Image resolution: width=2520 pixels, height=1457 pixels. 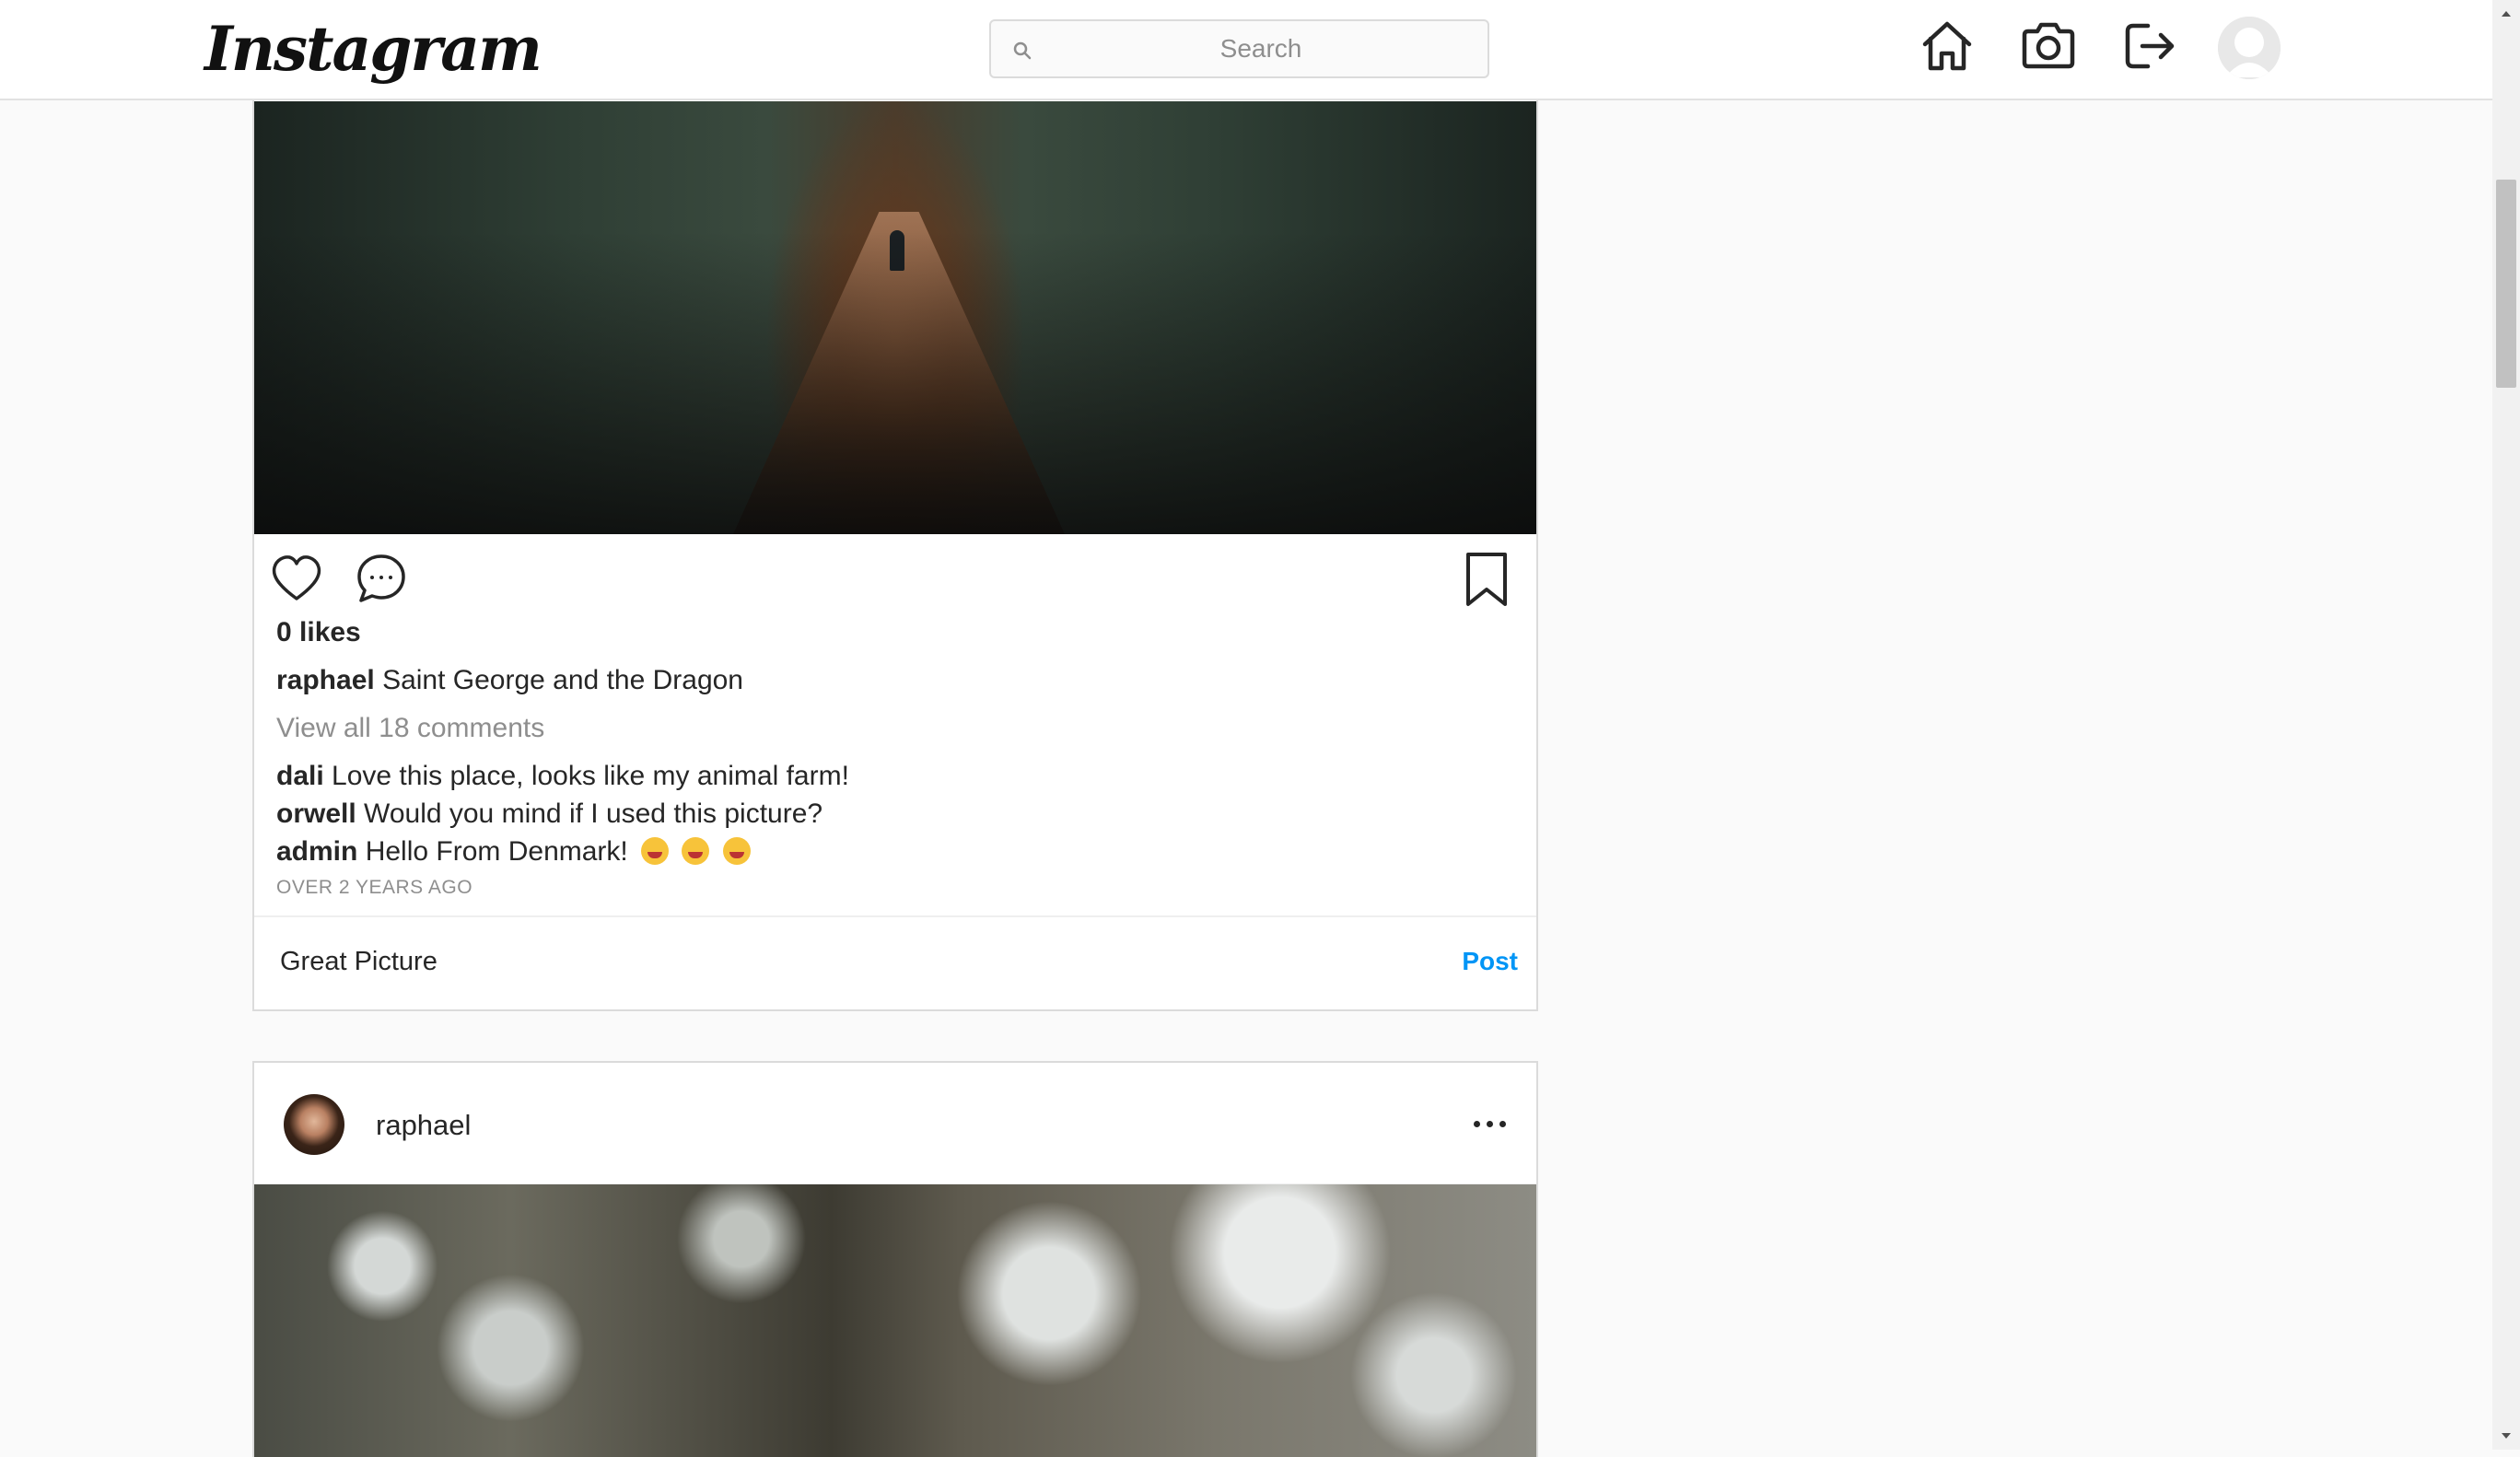 I want to click on post-header: raphael, so click(x=895, y=1124).